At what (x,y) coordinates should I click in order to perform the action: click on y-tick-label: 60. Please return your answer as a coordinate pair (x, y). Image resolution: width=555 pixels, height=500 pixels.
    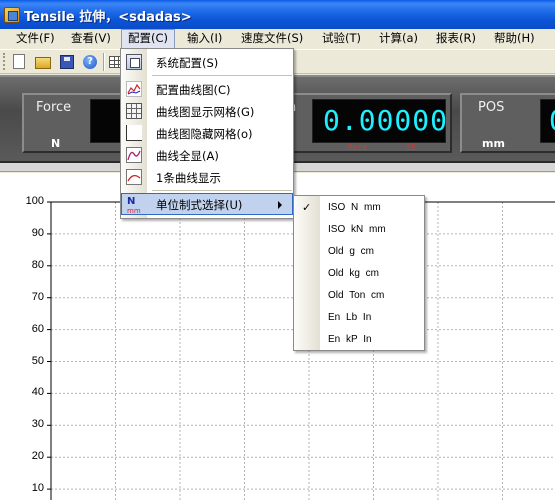
    Looking at the image, I should click on (37, 328).